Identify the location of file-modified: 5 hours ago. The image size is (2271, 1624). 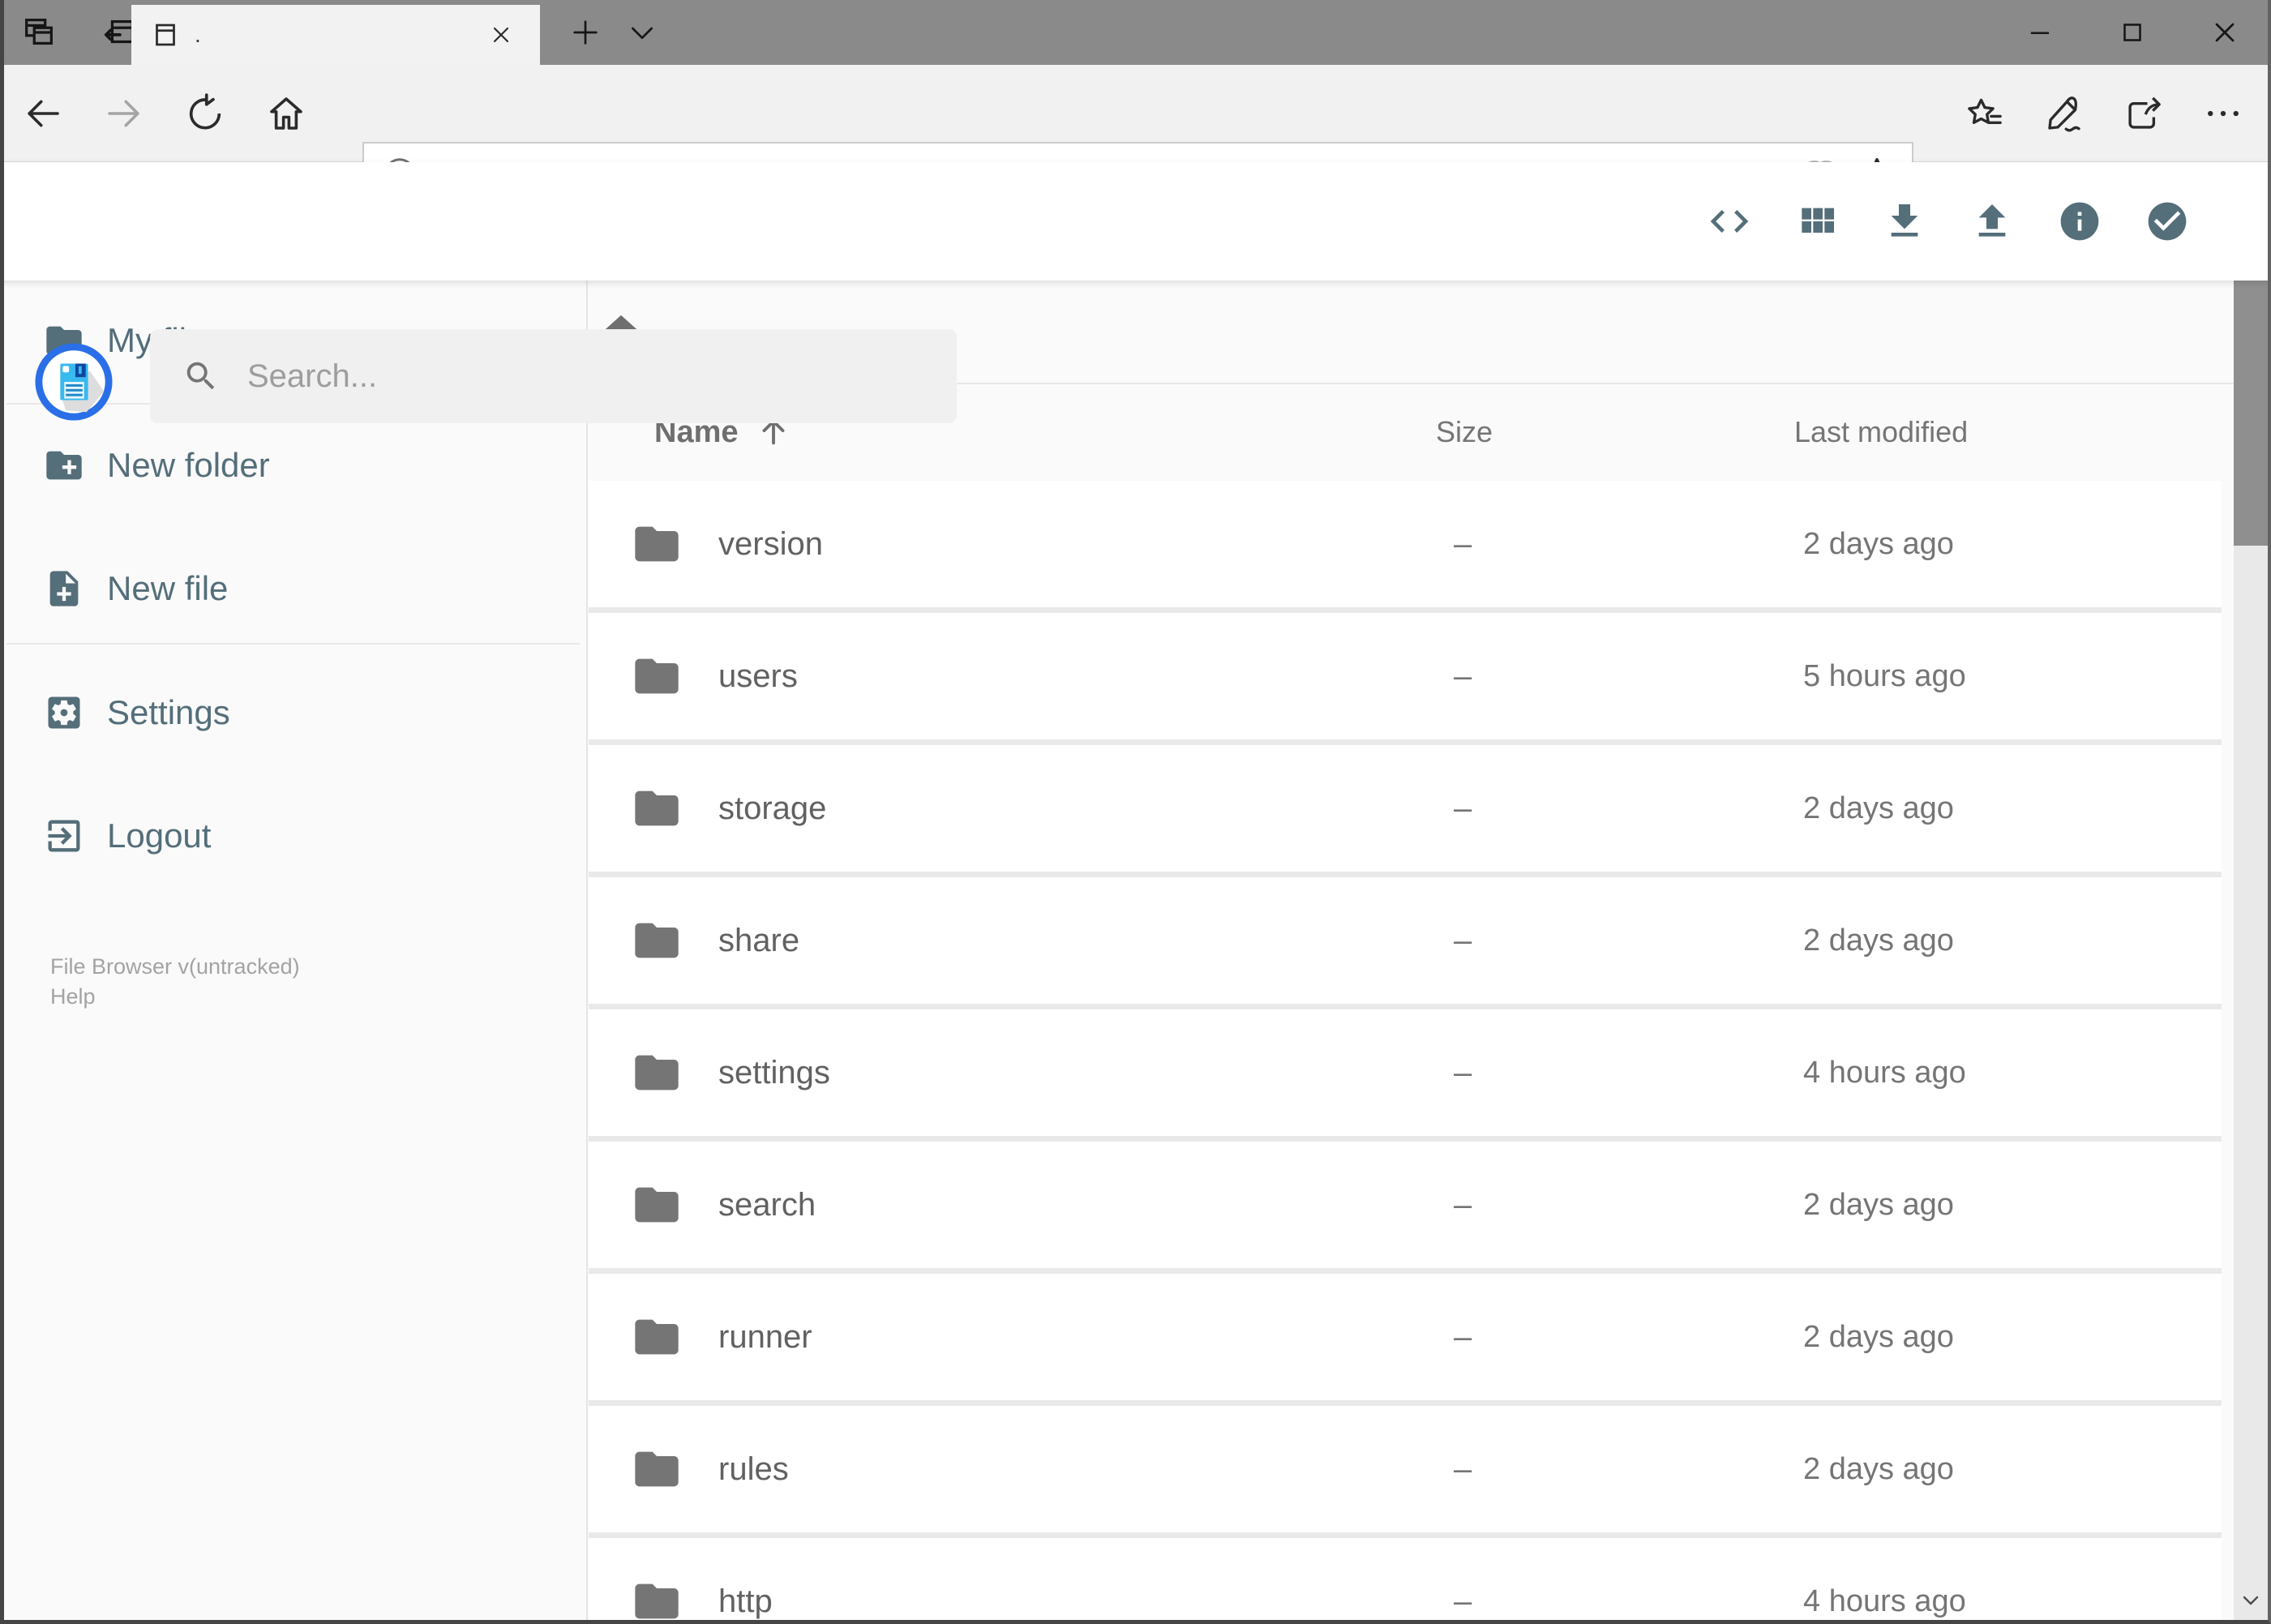
(1885, 676).